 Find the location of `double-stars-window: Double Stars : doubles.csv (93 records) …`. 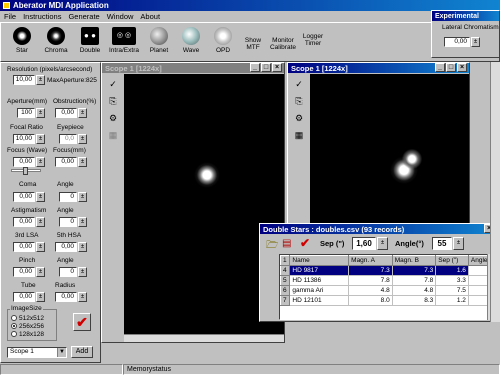

double-stars-window: Double Stars : doubles.csv (93 records) … is located at coordinates (378, 272).